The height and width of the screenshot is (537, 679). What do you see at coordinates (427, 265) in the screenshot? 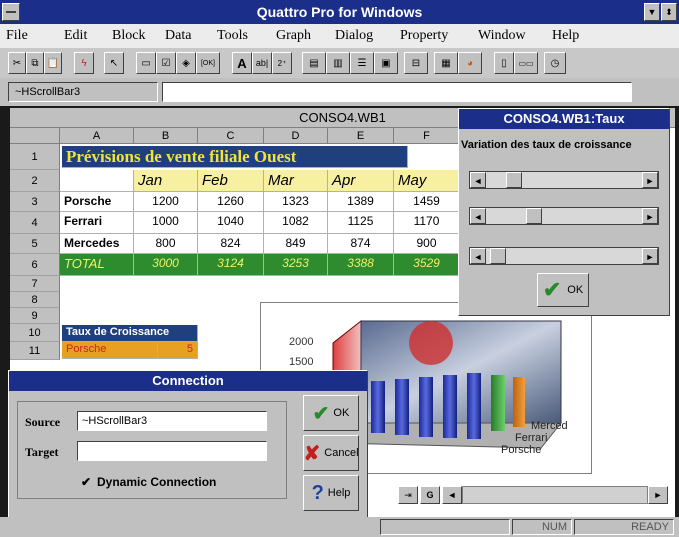
I see `total-cell: 3529` at bounding box center [427, 265].